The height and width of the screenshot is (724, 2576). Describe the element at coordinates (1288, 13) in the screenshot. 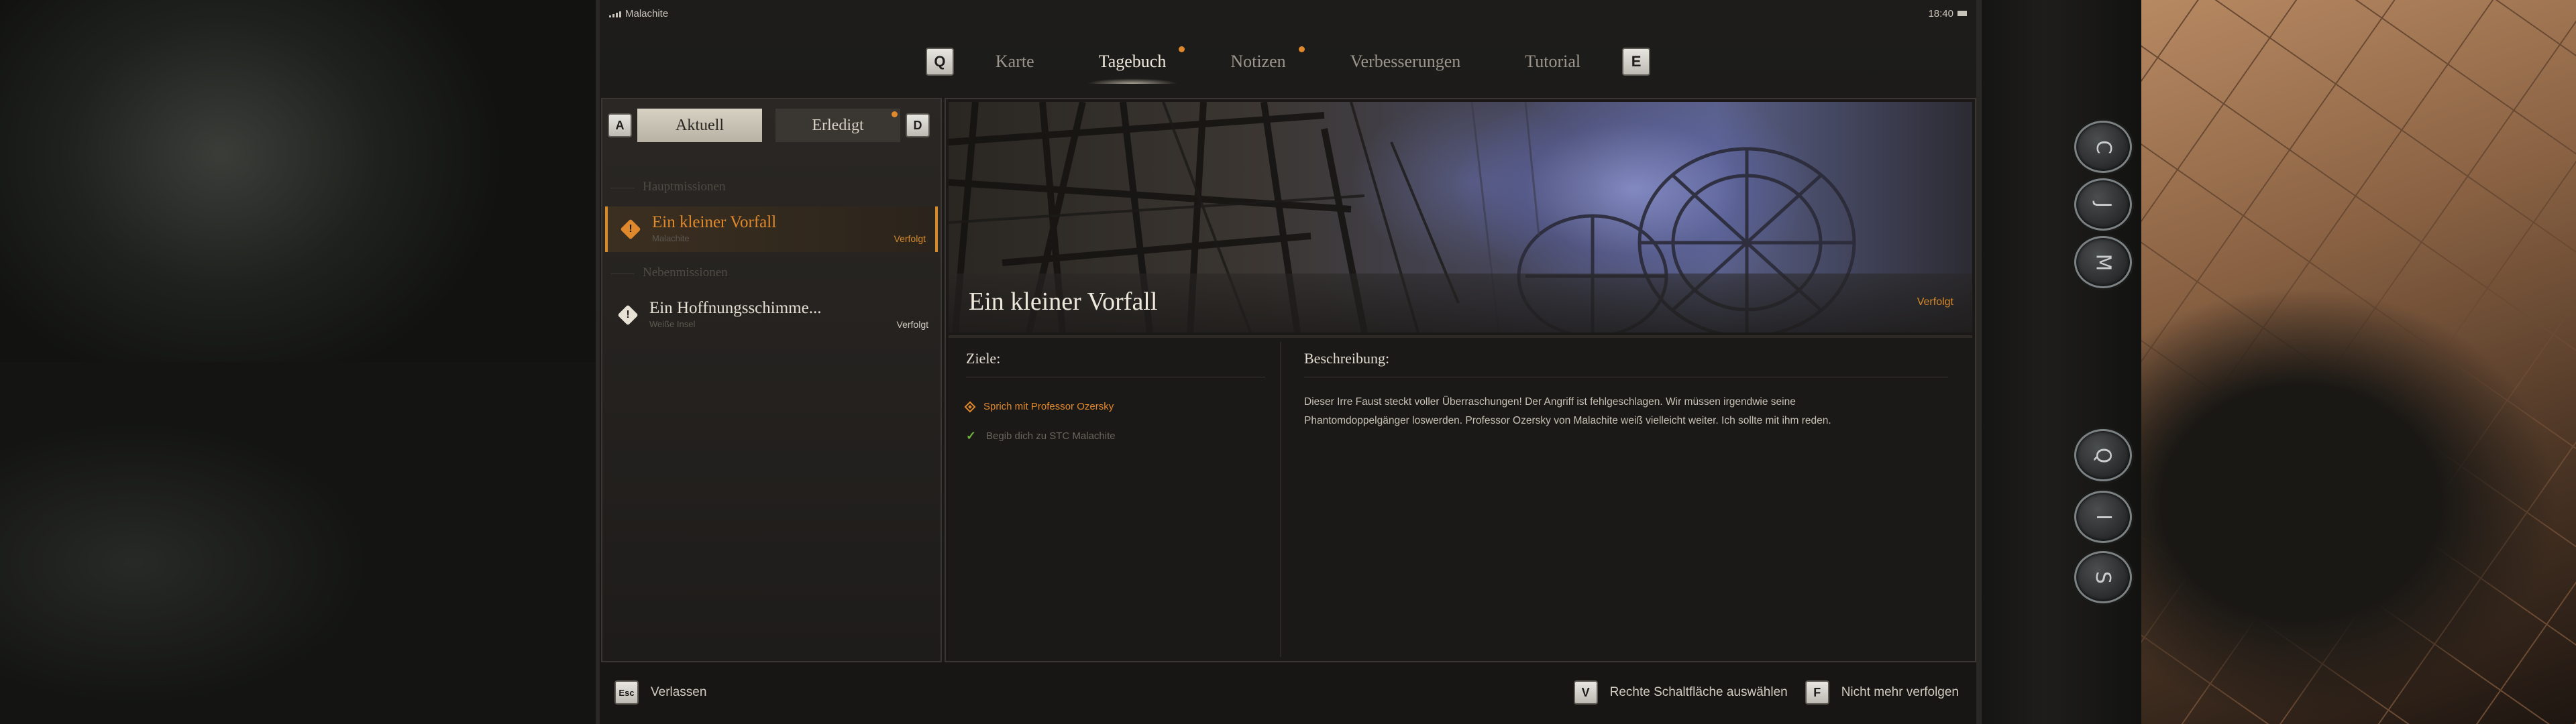

I see `status-bar: Malachite 18:40` at that location.